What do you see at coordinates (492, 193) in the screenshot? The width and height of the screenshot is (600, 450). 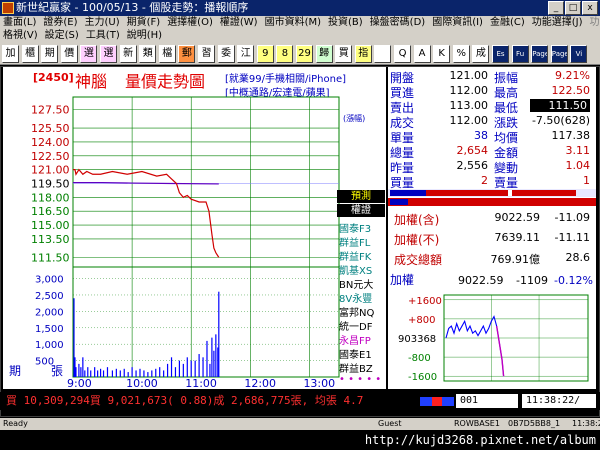 I see `order-depth-strip` at bounding box center [492, 193].